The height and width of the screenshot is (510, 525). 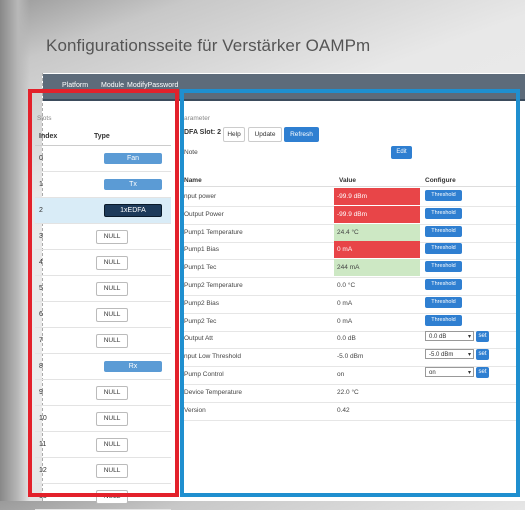 What do you see at coordinates (208, 45) in the screenshot?
I see `page-title: Konfigurationsseite für Verstärker OAMPm` at bounding box center [208, 45].